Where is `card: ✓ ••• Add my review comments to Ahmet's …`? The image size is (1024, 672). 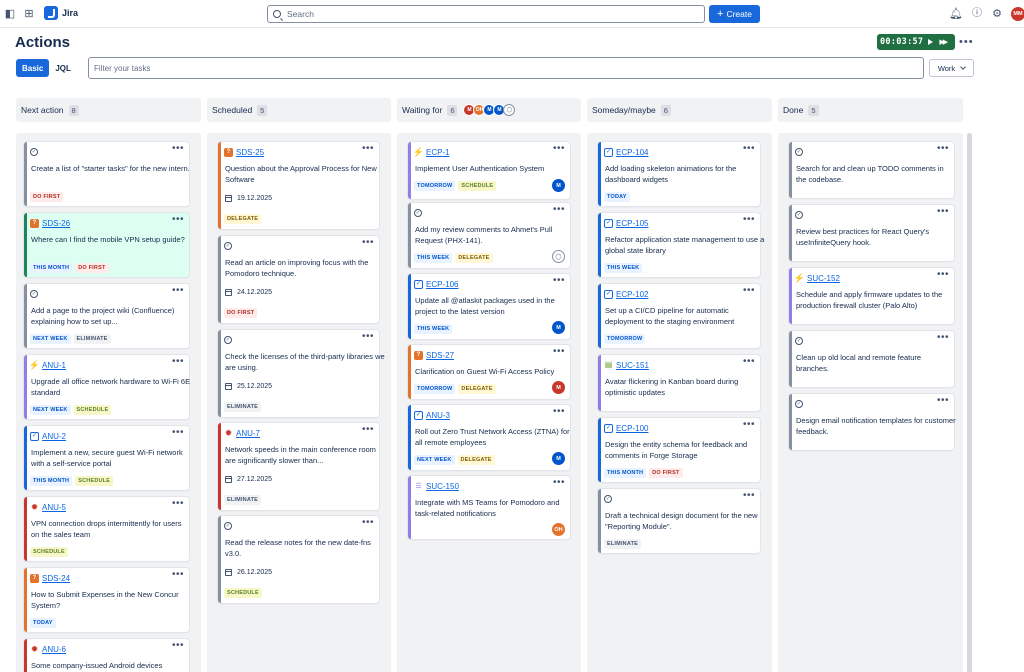
card: ✓ ••• Add my review comments to Ahmet's … is located at coordinates (489, 235).